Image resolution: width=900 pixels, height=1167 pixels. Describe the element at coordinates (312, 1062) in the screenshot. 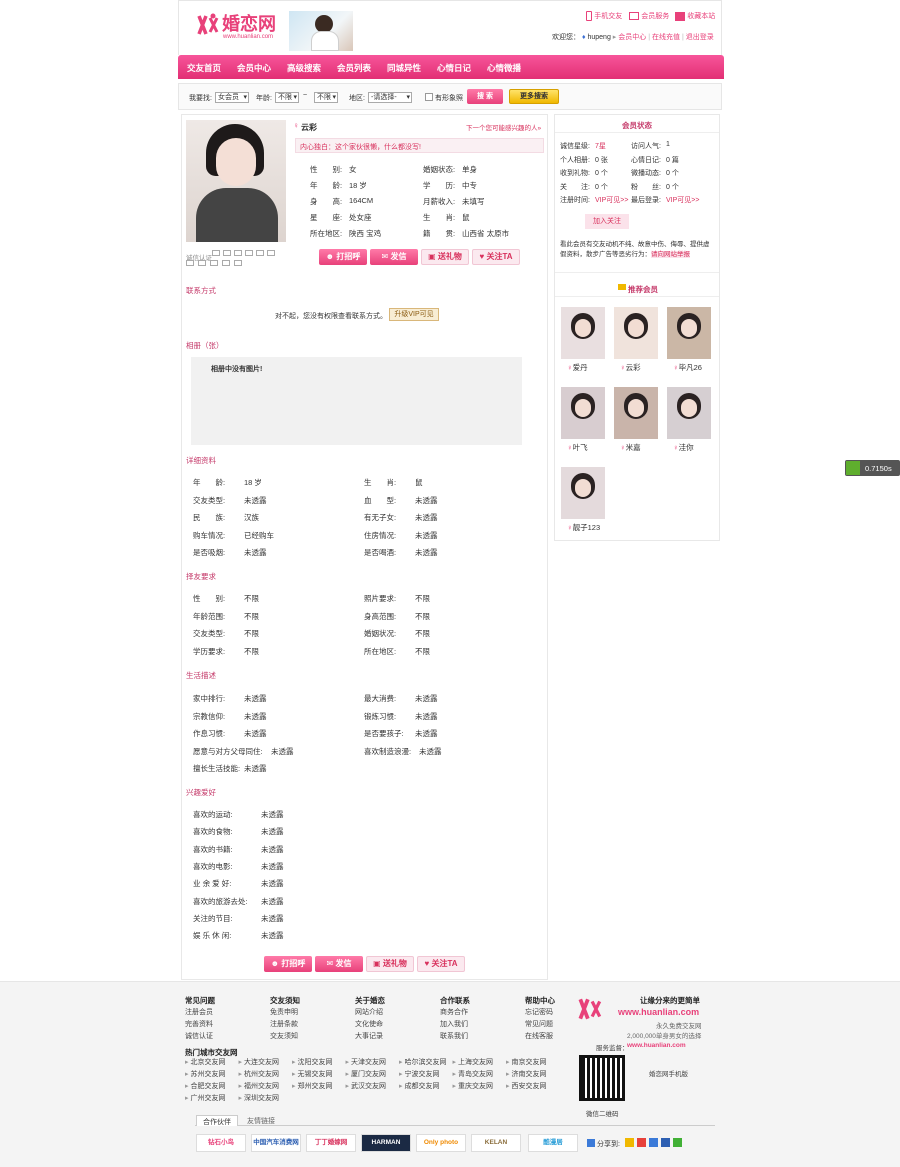

I see `city-link: ▸ 沈阳交友网` at that location.